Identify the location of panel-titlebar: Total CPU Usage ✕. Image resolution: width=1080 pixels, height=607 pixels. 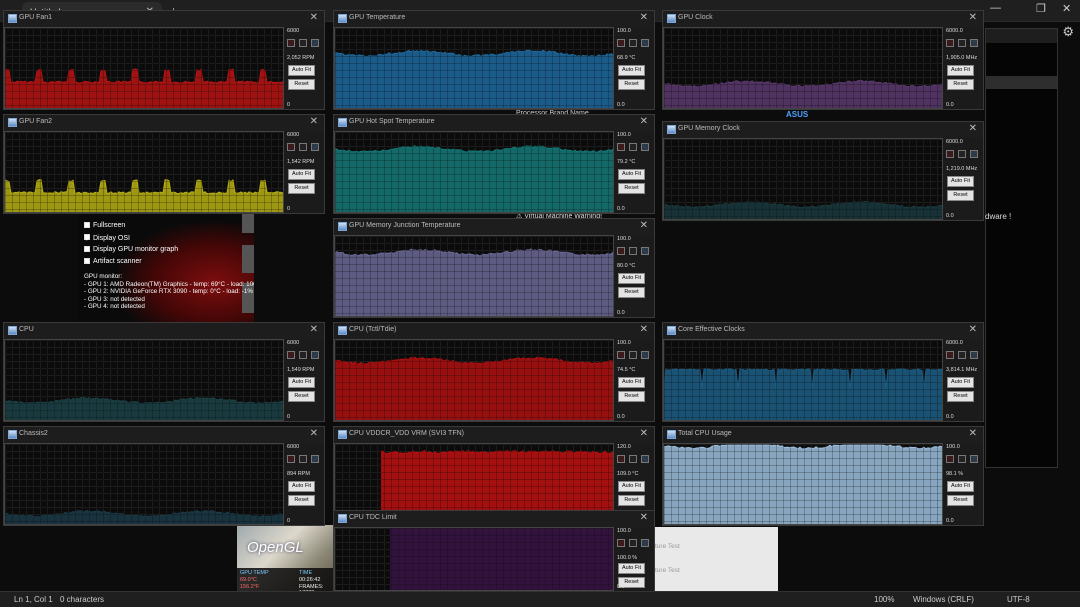
(823, 435).